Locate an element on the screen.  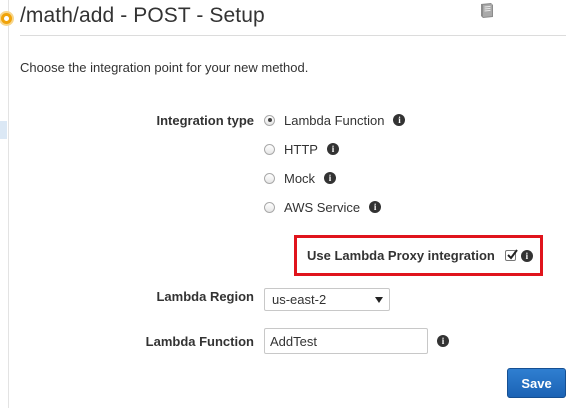
lambda-proxy-highlight: Use Lambda Proxy integration i is located at coordinates (418, 255).